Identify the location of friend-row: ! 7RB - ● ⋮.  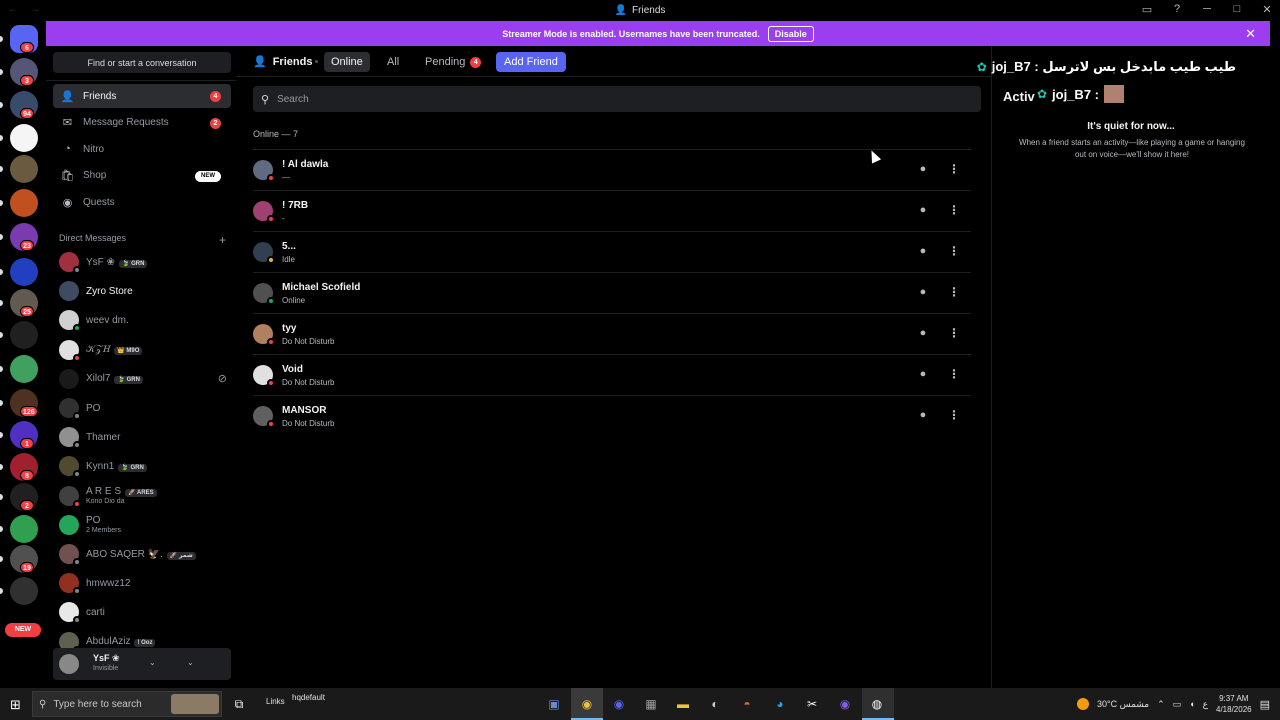
(612, 210).